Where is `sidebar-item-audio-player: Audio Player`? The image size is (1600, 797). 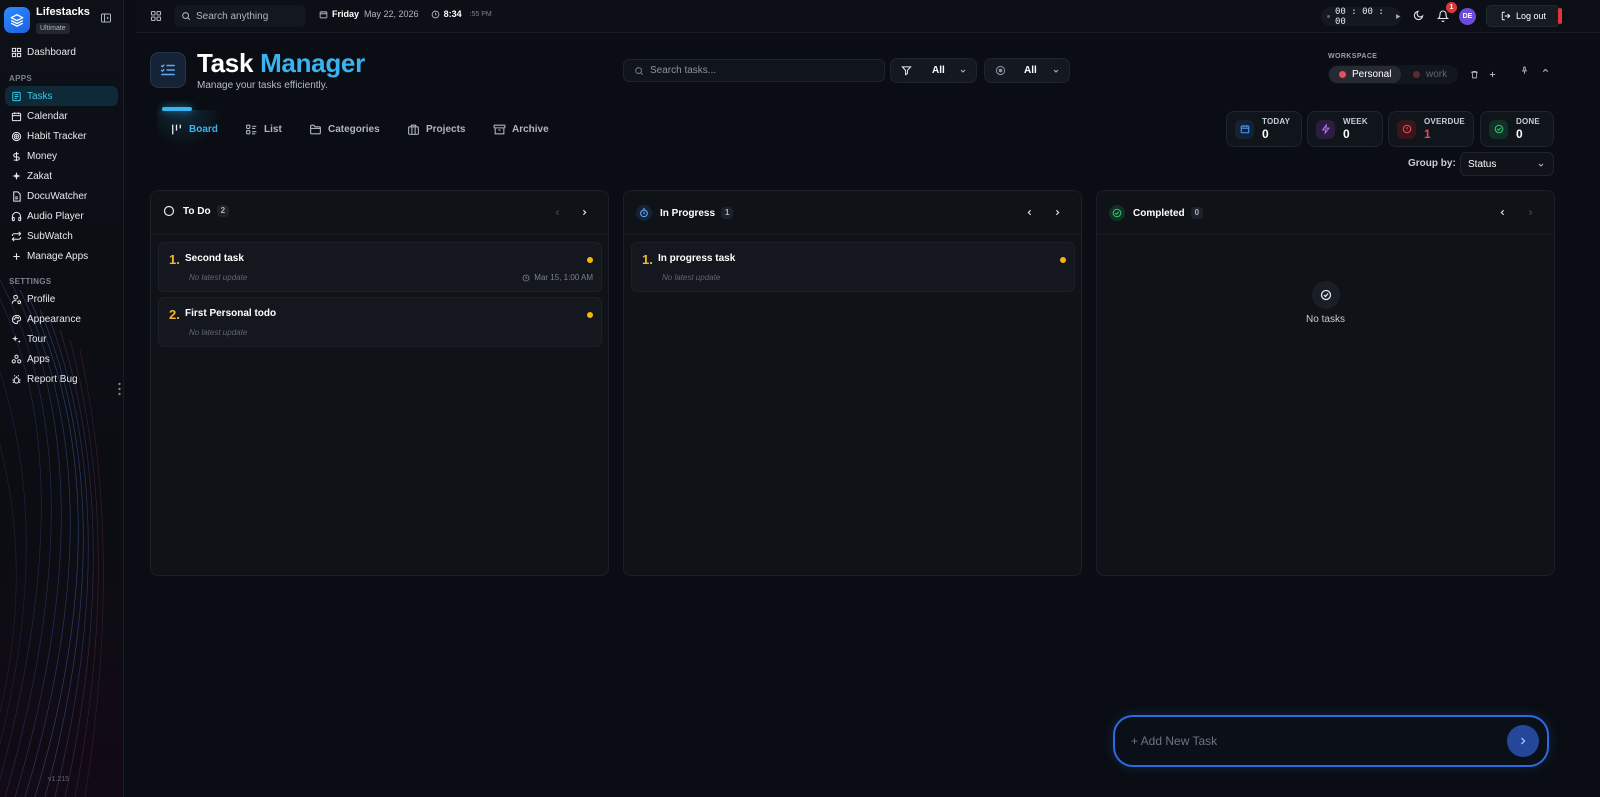
sidebar-item-audio-player: Audio Player is located at coordinates (61, 216).